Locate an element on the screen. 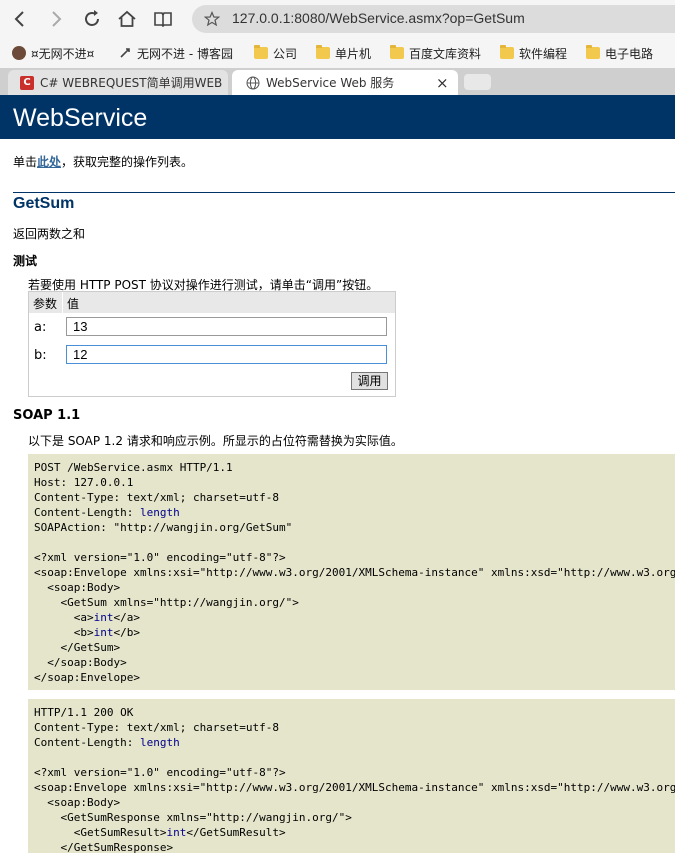 The image size is (675, 853). address-url: 127.0.0.1:8080/WebService.asmx?op=GetSum is located at coordinates (378, 18).